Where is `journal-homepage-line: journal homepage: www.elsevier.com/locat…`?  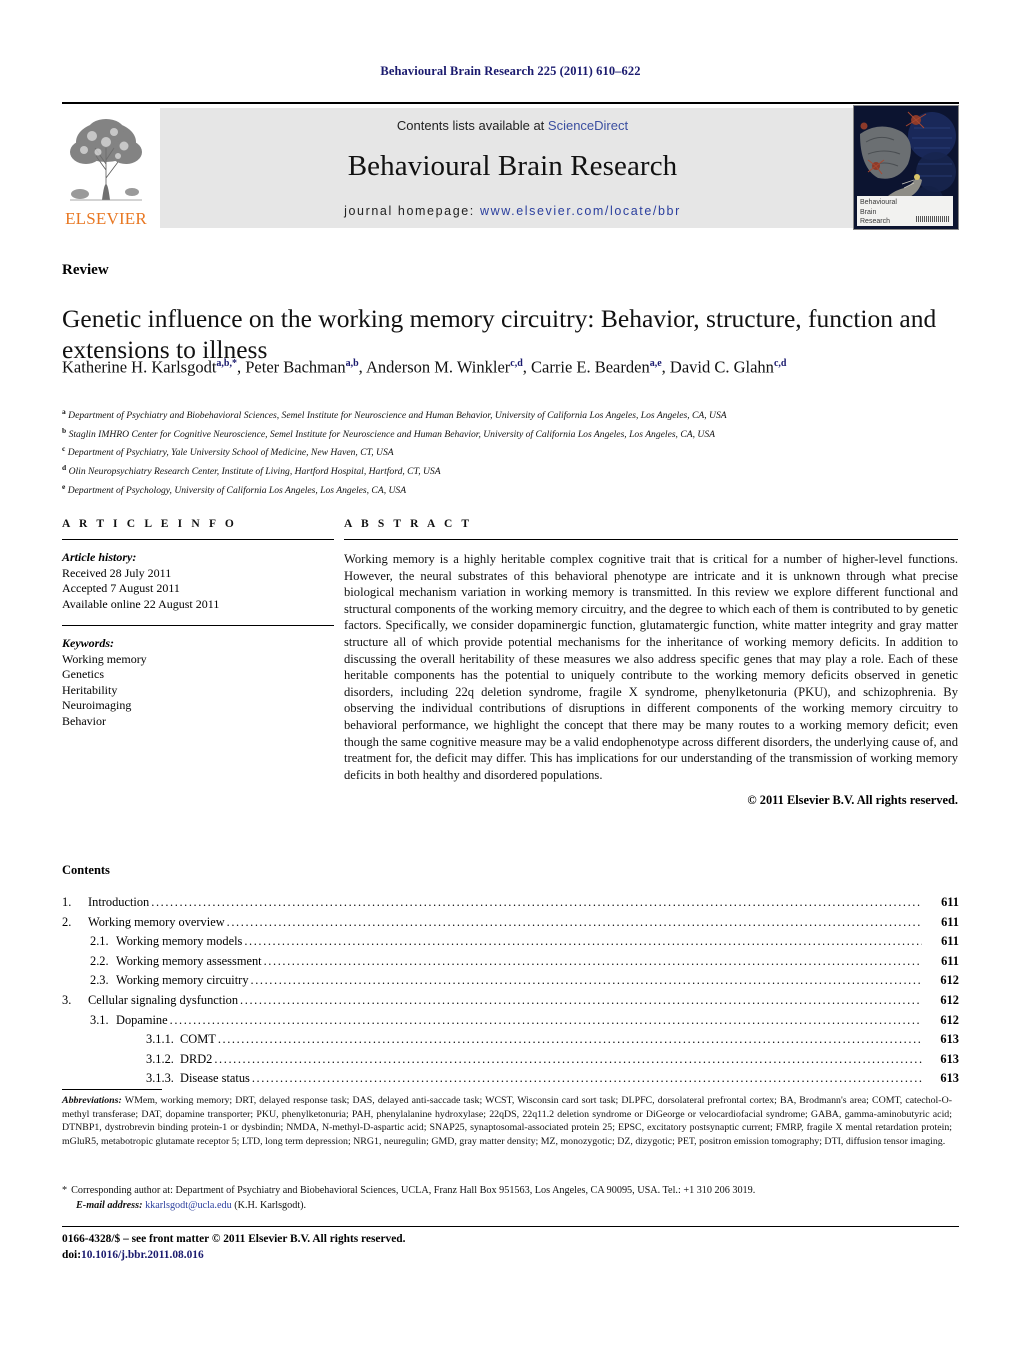 journal-homepage-line: journal homepage: www.elsevier.com/locat… is located at coordinates (512, 211).